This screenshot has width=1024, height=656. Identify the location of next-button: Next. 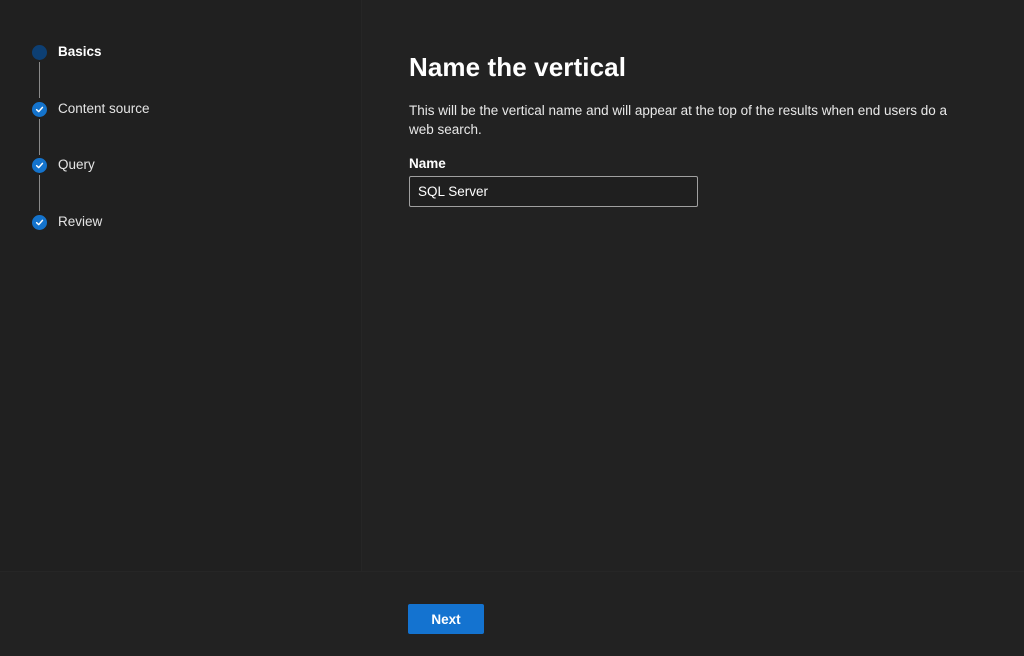
(446, 619).